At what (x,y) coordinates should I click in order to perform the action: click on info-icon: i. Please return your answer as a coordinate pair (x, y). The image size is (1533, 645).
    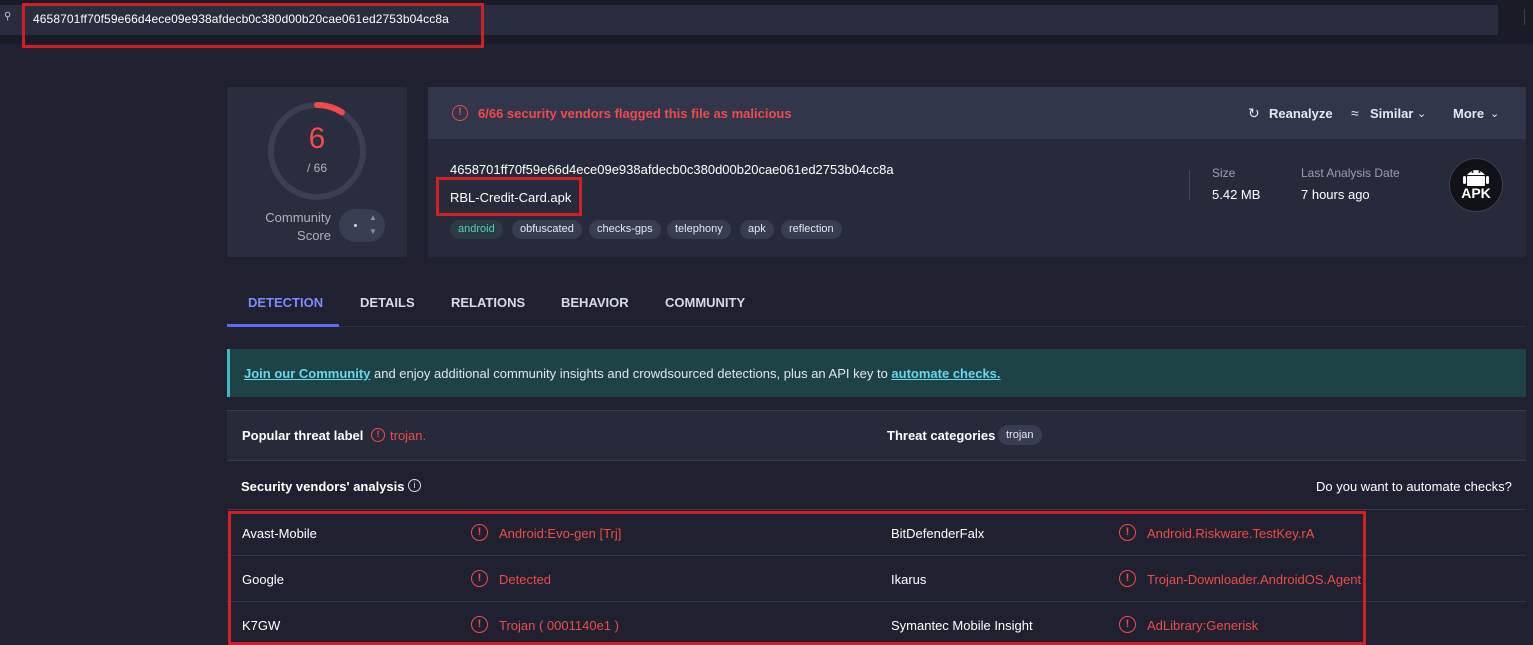
    Looking at the image, I should click on (414, 485).